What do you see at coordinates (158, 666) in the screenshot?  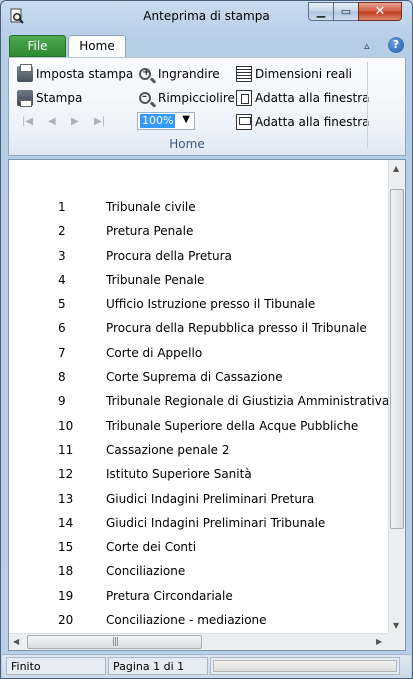 I see `page-indicator: Pagina 1 di 1` at bounding box center [158, 666].